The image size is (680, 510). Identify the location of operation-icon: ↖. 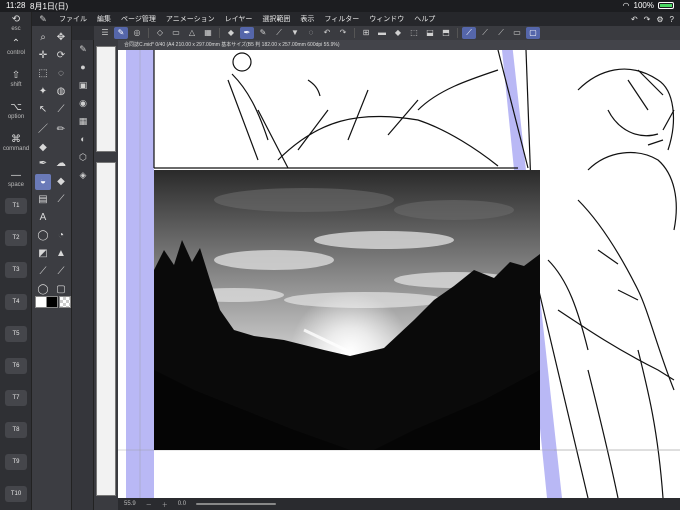
(43, 110).